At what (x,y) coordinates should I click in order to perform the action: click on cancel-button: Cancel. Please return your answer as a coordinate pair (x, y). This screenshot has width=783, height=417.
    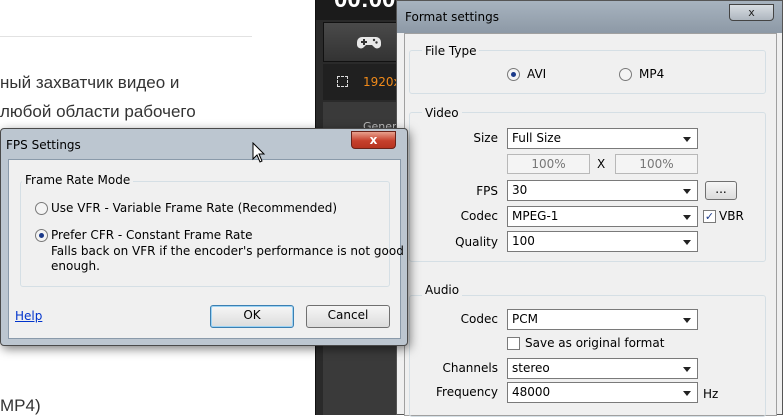
    Looking at the image, I should click on (348, 316).